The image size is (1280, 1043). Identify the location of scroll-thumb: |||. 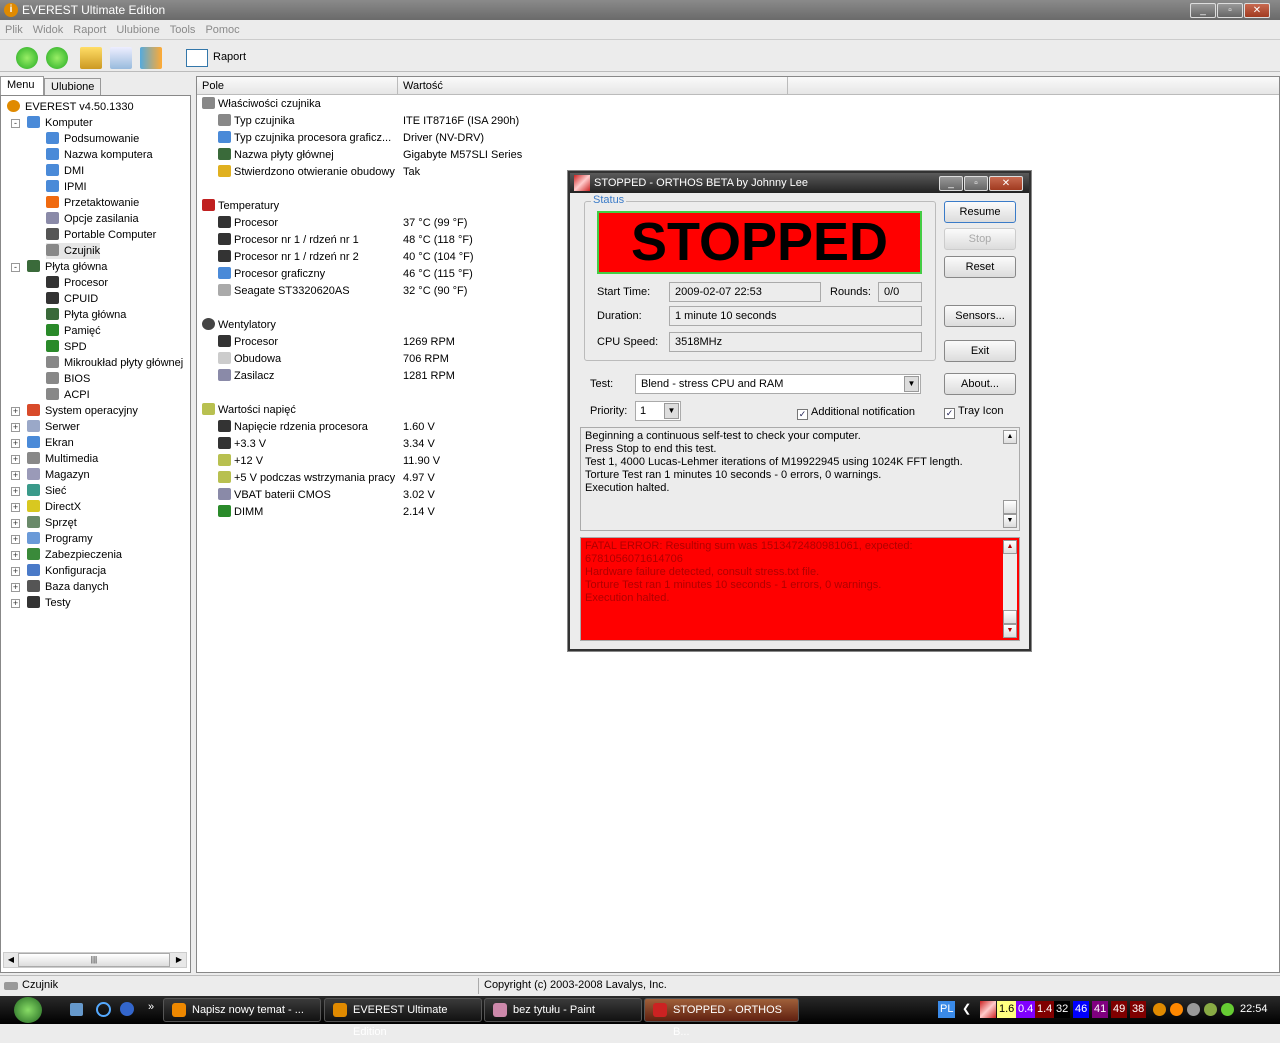
(94, 960).